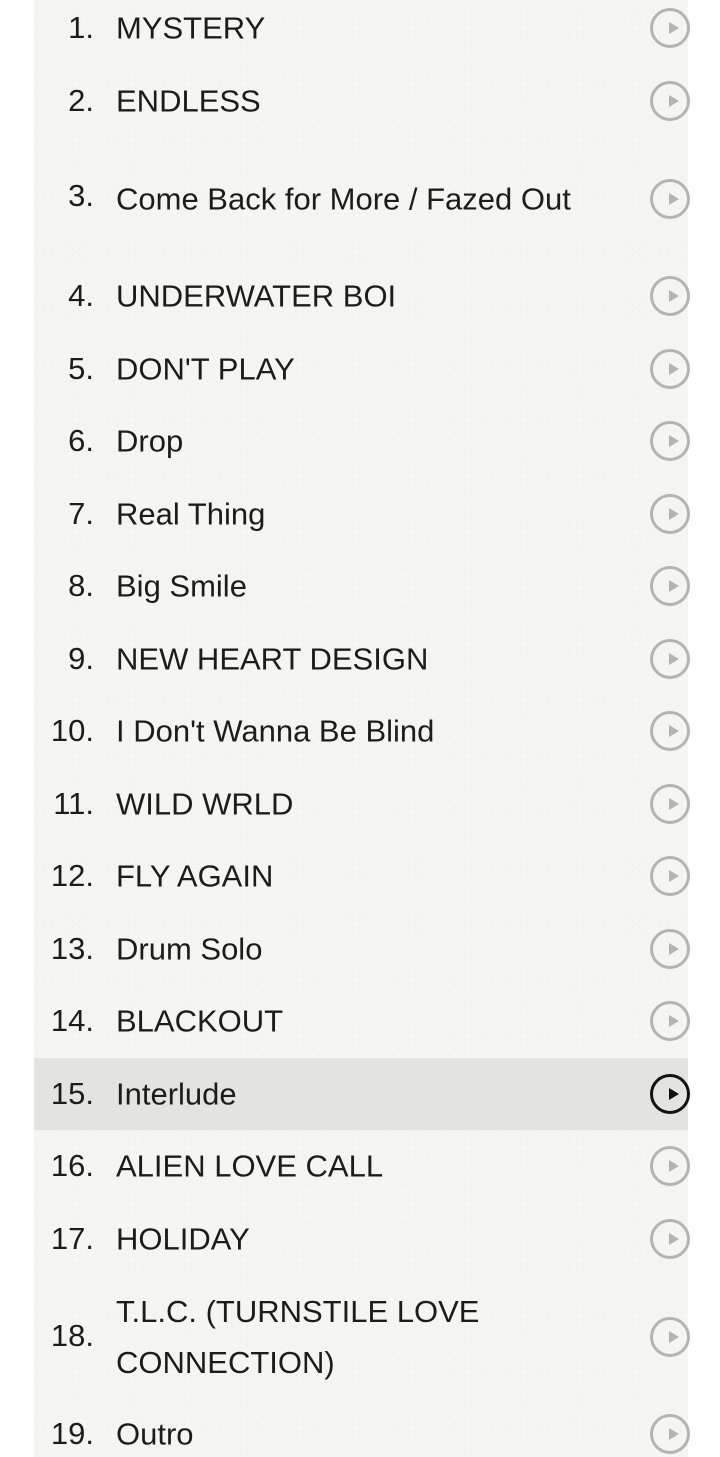  What do you see at coordinates (250, 1166) in the screenshot?
I see `track-title: ALIEN LOVE CALL` at bounding box center [250, 1166].